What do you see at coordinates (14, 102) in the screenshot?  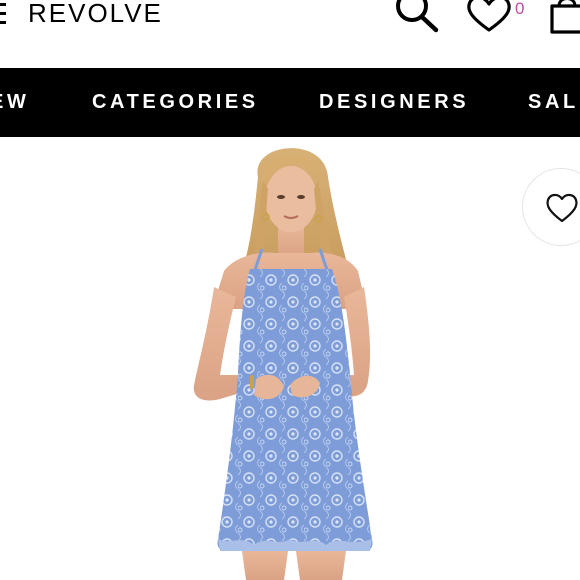 I see `nav-item-new: EW` at bounding box center [14, 102].